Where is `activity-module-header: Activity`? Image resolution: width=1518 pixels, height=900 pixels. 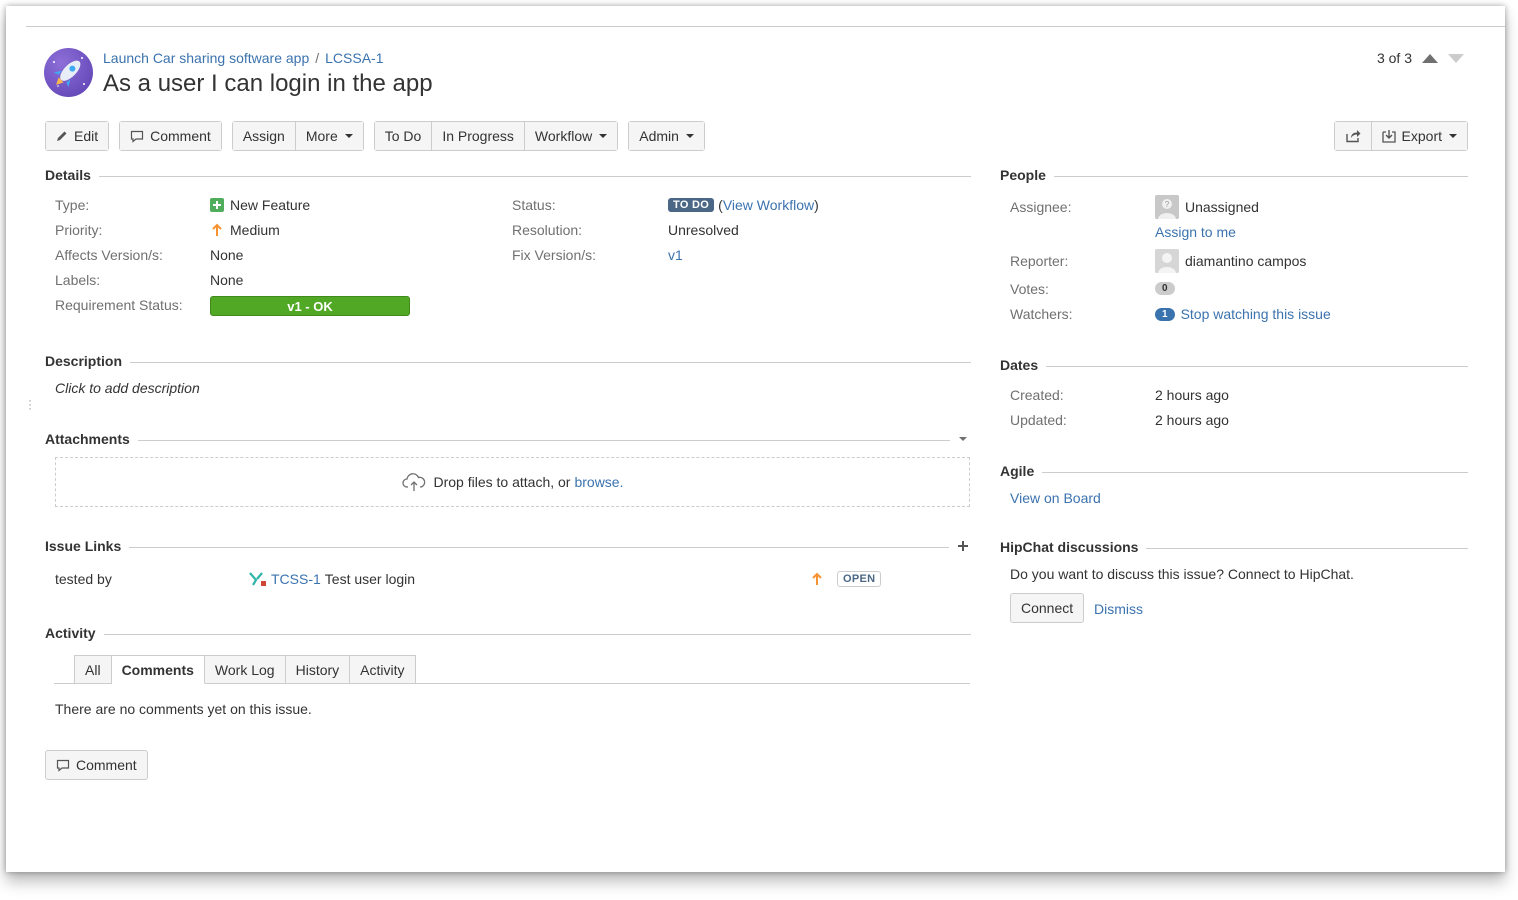
activity-module-header: Activity is located at coordinates (508, 633).